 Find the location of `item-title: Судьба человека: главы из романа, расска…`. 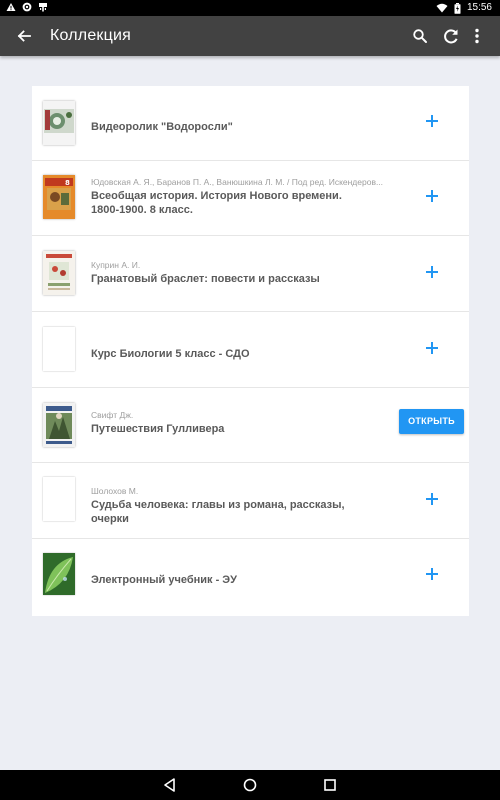

item-title: Судьба человека: главы из романа, расска… is located at coordinates (218, 512).